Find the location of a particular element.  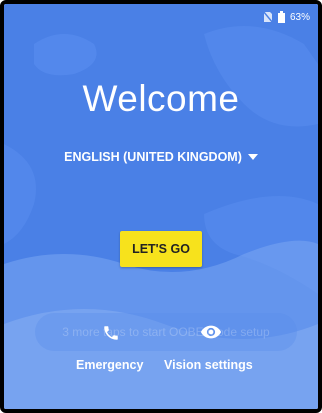

battery-percentage: 63% is located at coordinates (299, 17).